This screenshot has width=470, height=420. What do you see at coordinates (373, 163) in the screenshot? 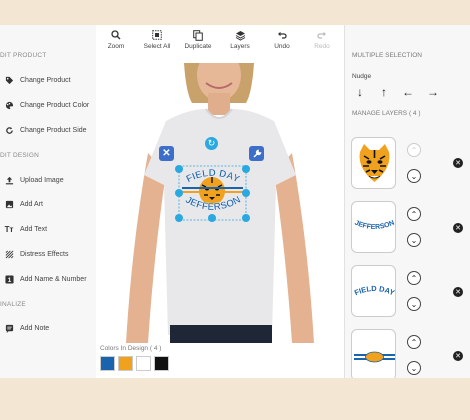
I see `layer-thumb-tiger` at bounding box center [373, 163].